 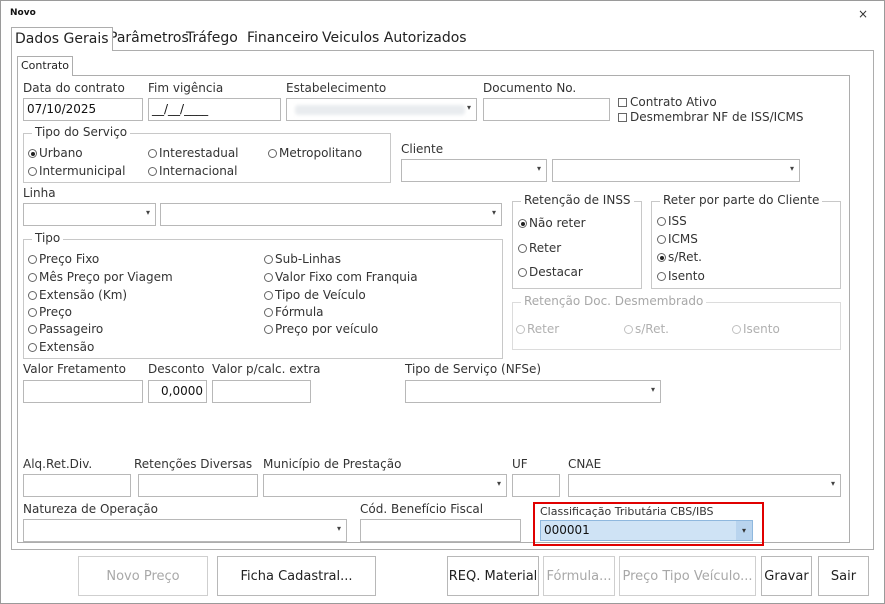 What do you see at coordinates (89, 214) in the screenshot?
I see `linha-code-combo: ▾` at bounding box center [89, 214].